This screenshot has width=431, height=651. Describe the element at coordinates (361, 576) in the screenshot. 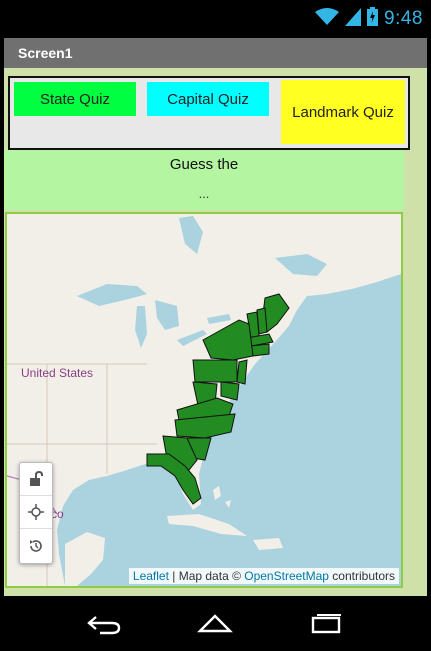

I see `attribution-suffix: contributors` at that location.